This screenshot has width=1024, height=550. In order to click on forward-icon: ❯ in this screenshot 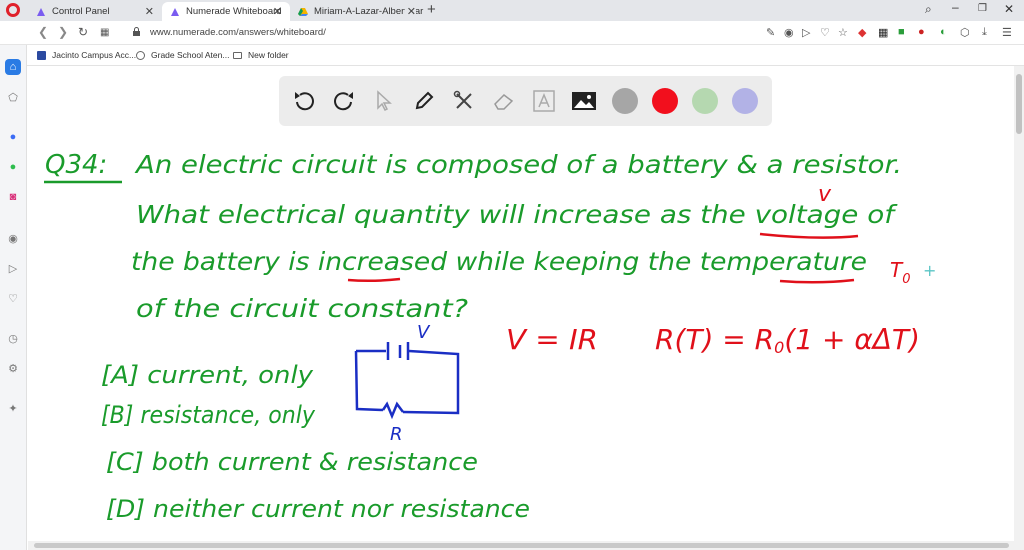, I will do `click(63, 32)`.